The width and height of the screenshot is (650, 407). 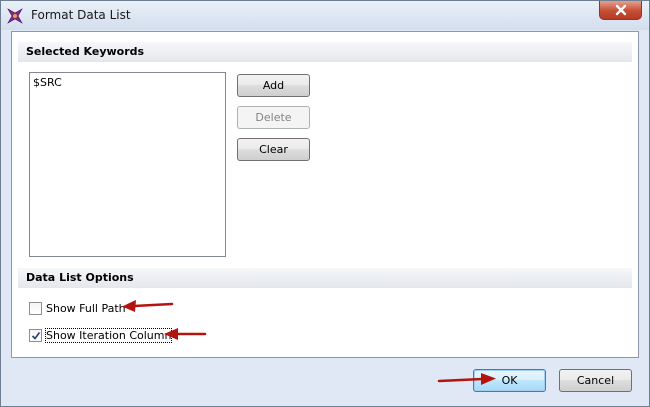 I want to click on checkmark-icon, so click(x=36, y=336).